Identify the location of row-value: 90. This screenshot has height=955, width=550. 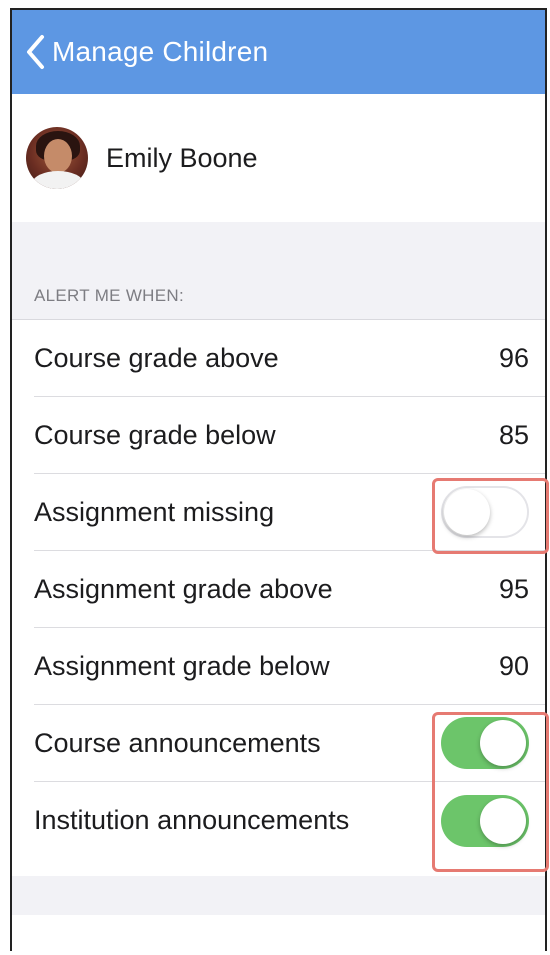
(513, 665).